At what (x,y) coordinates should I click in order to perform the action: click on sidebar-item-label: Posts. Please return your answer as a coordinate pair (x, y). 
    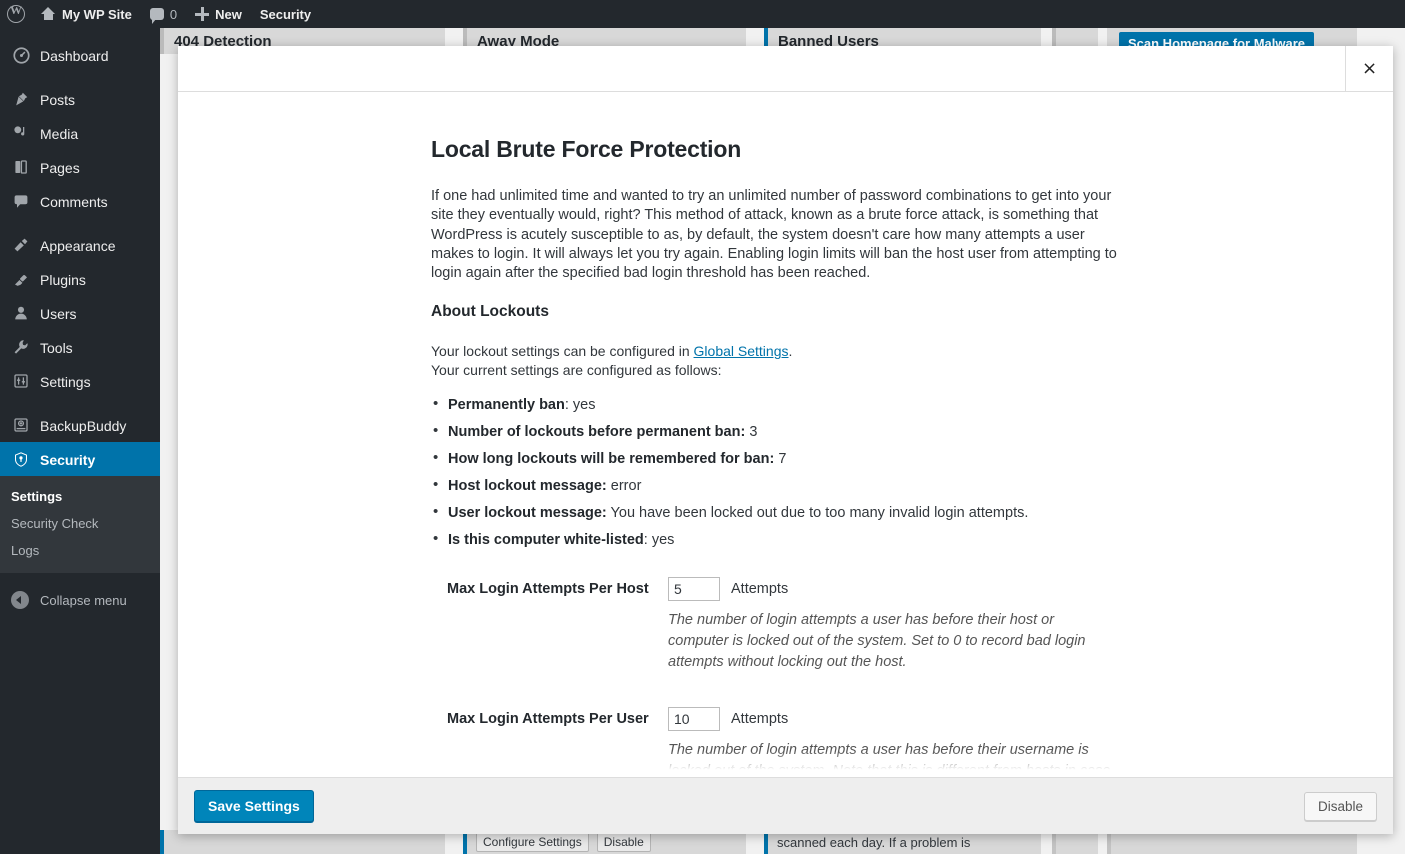
    Looking at the image, I should click on (58, 99).